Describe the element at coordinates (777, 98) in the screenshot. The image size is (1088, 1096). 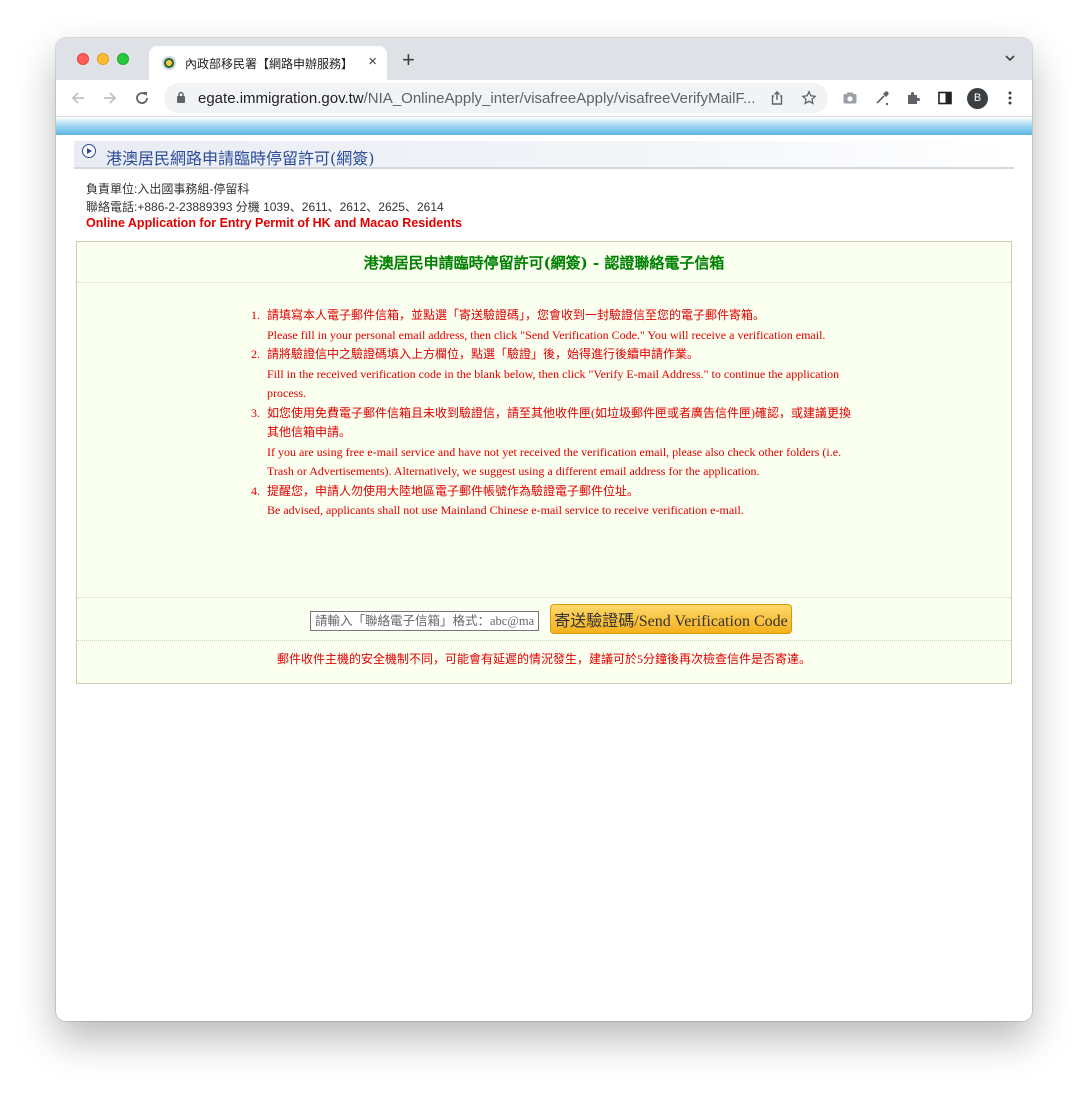
I see `share-icon` at that location.